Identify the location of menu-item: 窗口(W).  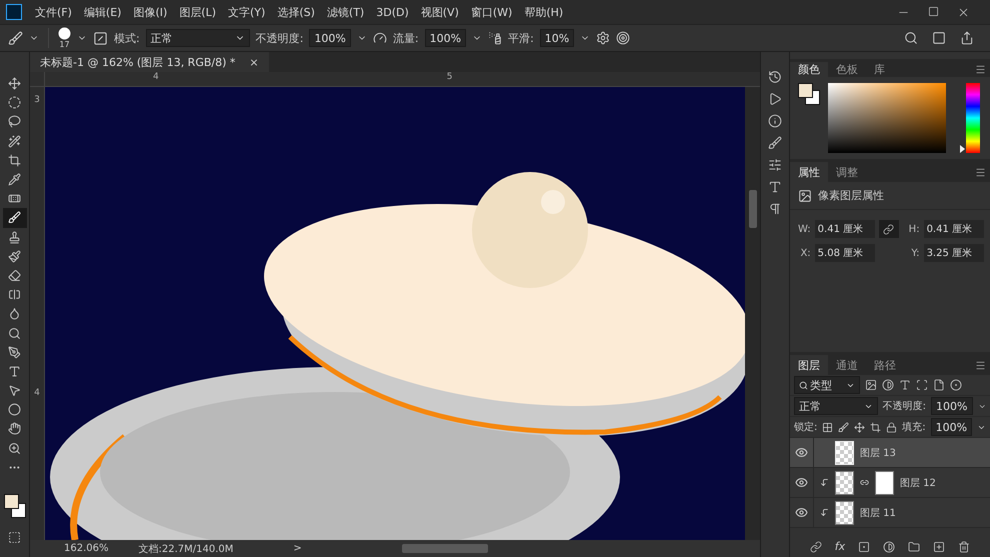
(492, 12).